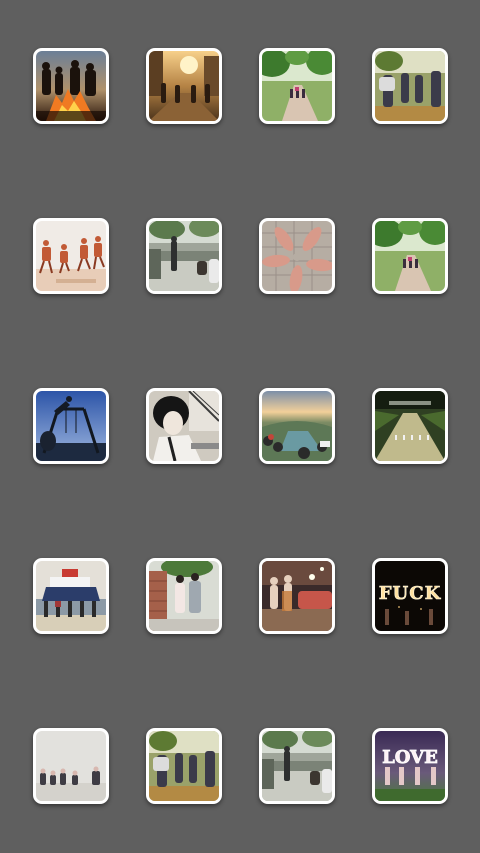  I want to click on hilltop-photo-icon, so click(297, 426).